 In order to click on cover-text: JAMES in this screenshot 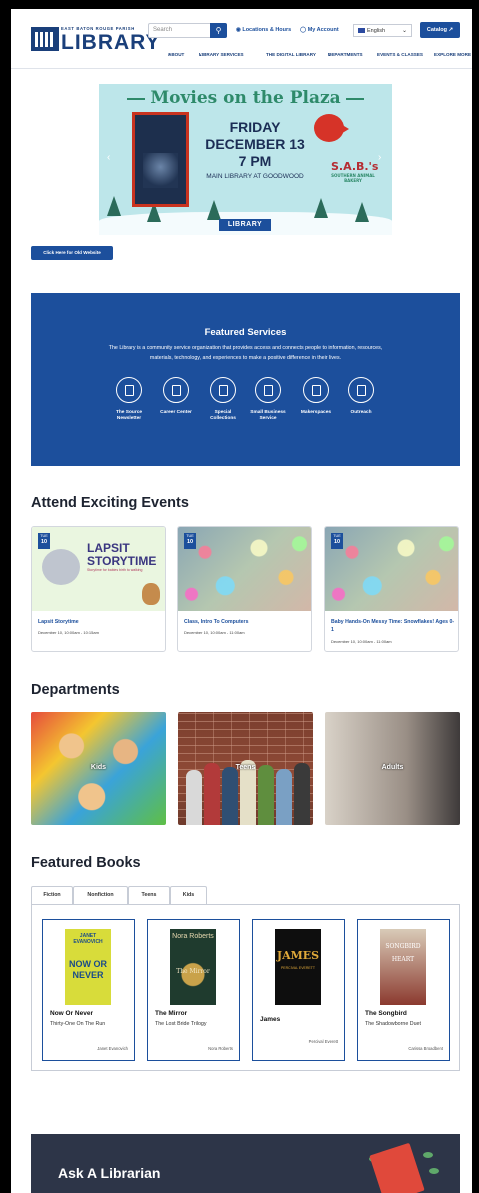, I will do `click(298, 955)`.